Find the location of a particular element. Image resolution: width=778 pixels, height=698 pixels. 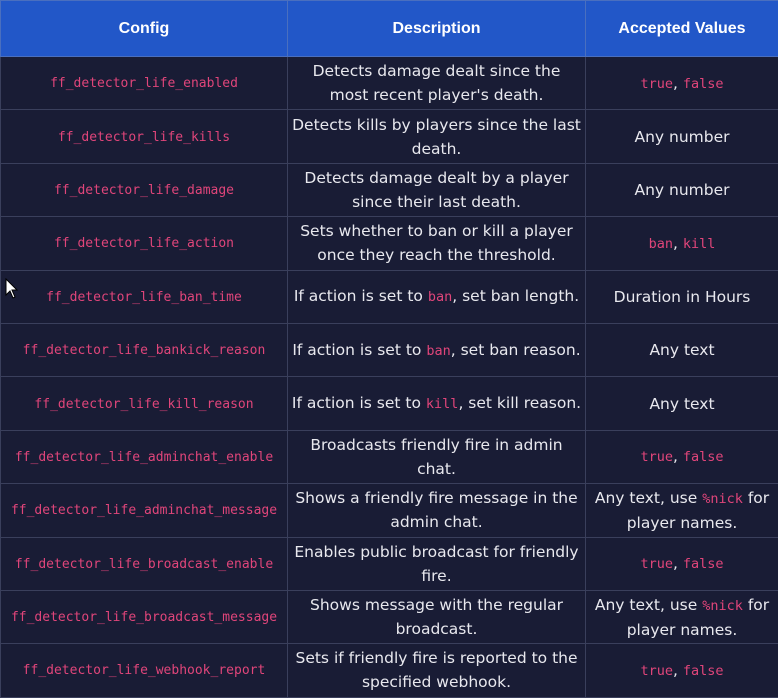

config-cell: ff_detector_life_adminchat_message is located at coordinates (144, 510).